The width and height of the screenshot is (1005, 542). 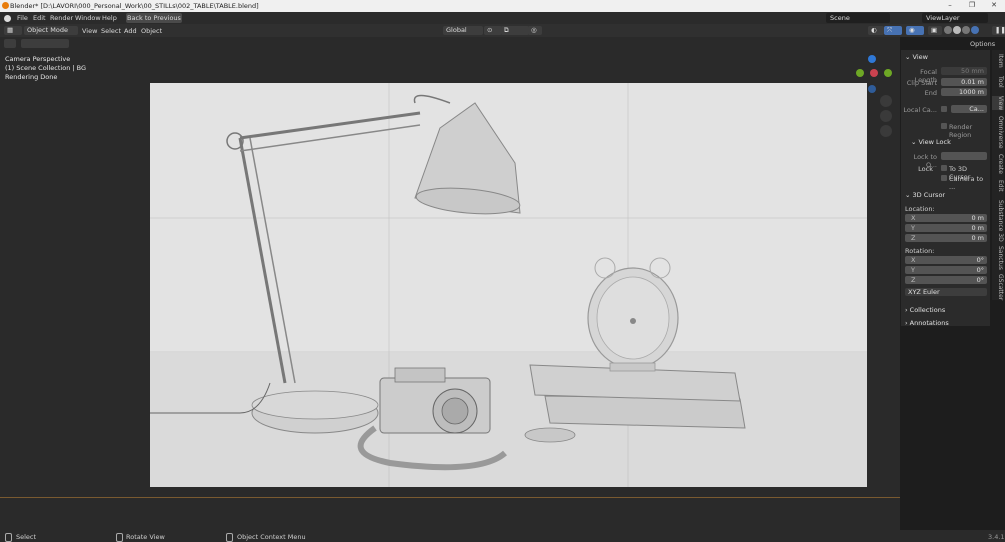 I want to click on camera-view-icon, so click(x=886, y=131).